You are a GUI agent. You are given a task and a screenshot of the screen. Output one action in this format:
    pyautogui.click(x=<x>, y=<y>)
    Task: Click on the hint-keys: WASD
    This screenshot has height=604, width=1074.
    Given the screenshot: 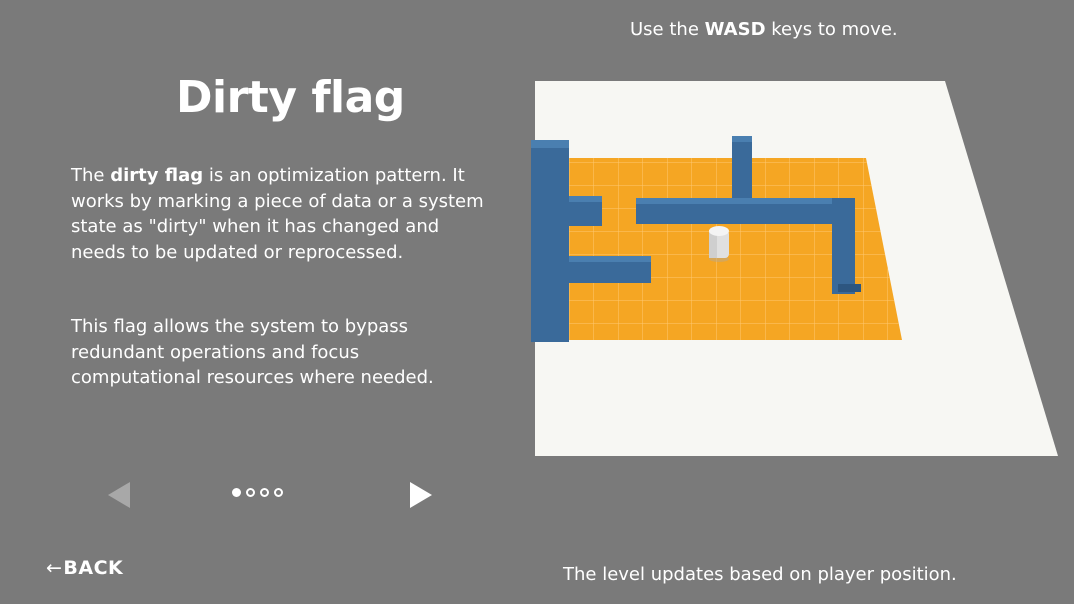 What is the action you would take?
    pyautogui.click(x=735, y=29)
    